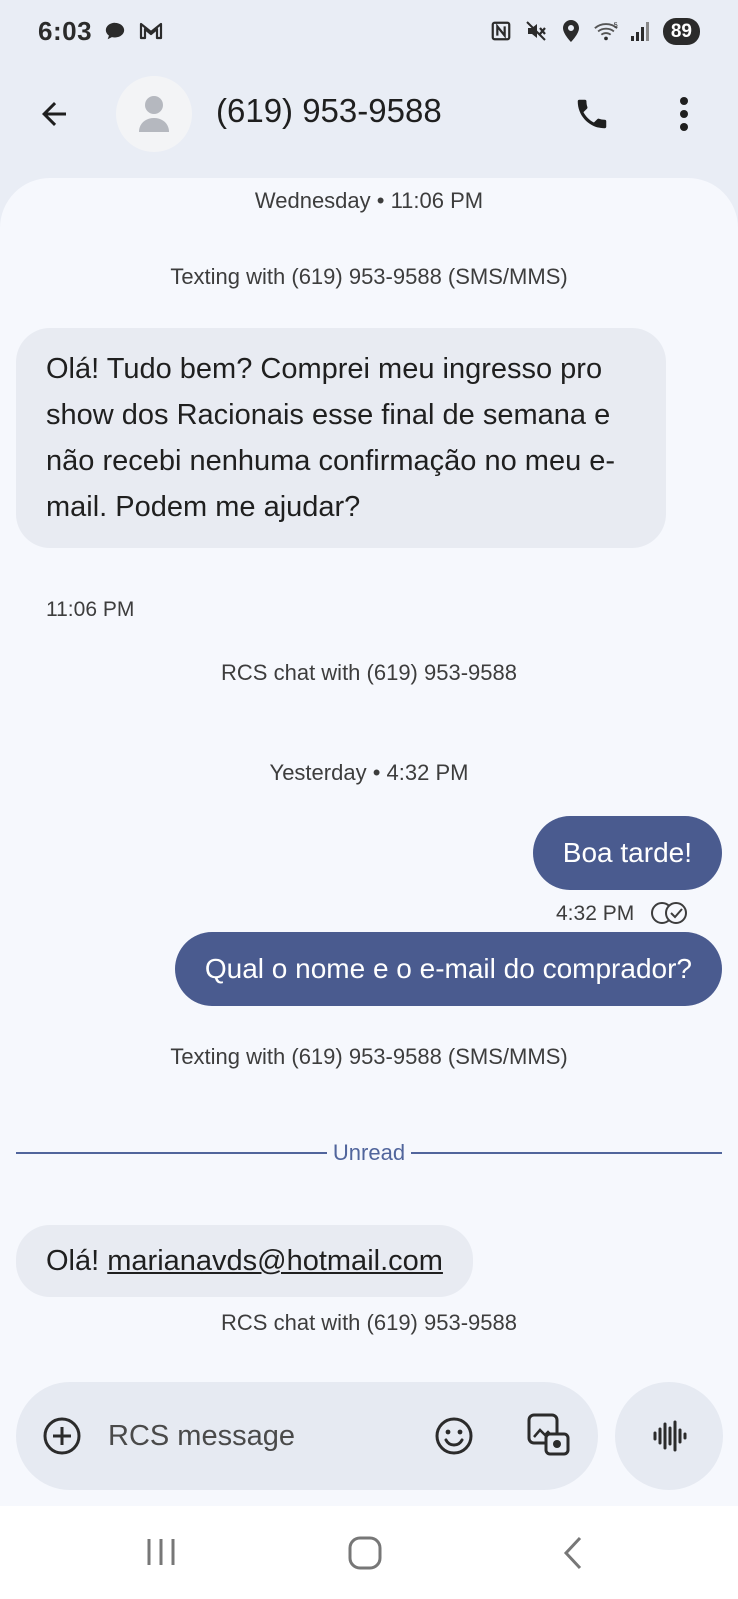 The width and height of the screenshot is (738, 1599). I want to click on more-vert-icon, so click(684, 114).